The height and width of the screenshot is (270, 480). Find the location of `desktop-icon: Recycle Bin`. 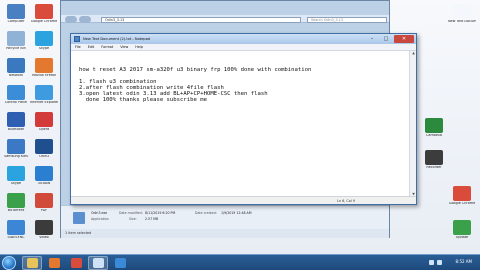

desktop-icon: Recycle Bin is located at coordinates (16, 44).